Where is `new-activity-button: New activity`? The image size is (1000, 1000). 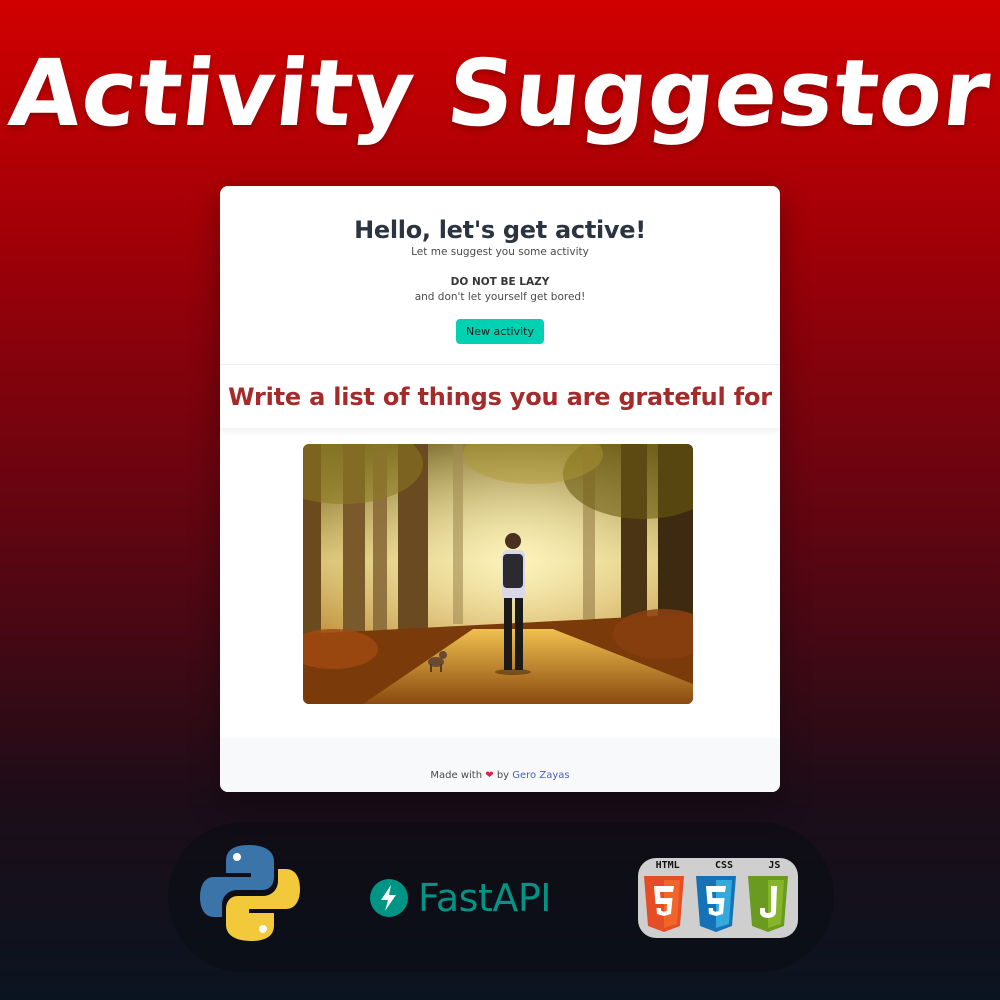 new-activity-button: New activity is located at coordinates (500, 331).